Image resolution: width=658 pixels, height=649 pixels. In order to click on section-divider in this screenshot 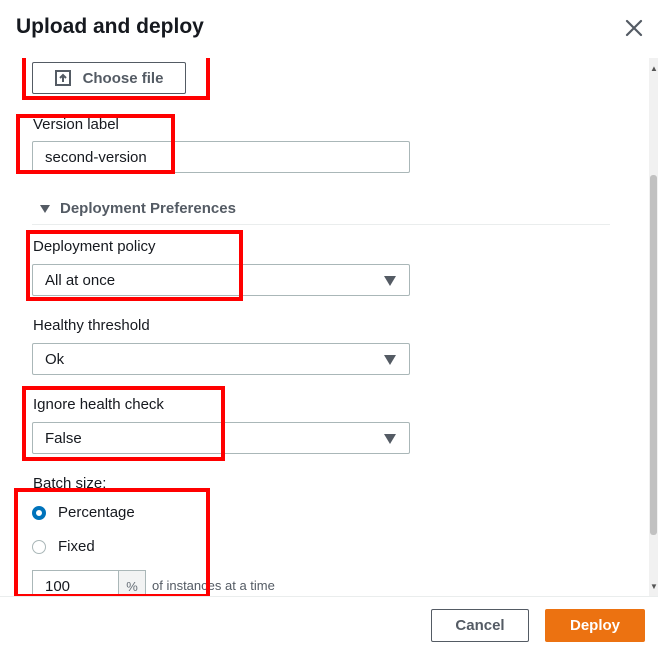, I will do `click(321, 224)`.